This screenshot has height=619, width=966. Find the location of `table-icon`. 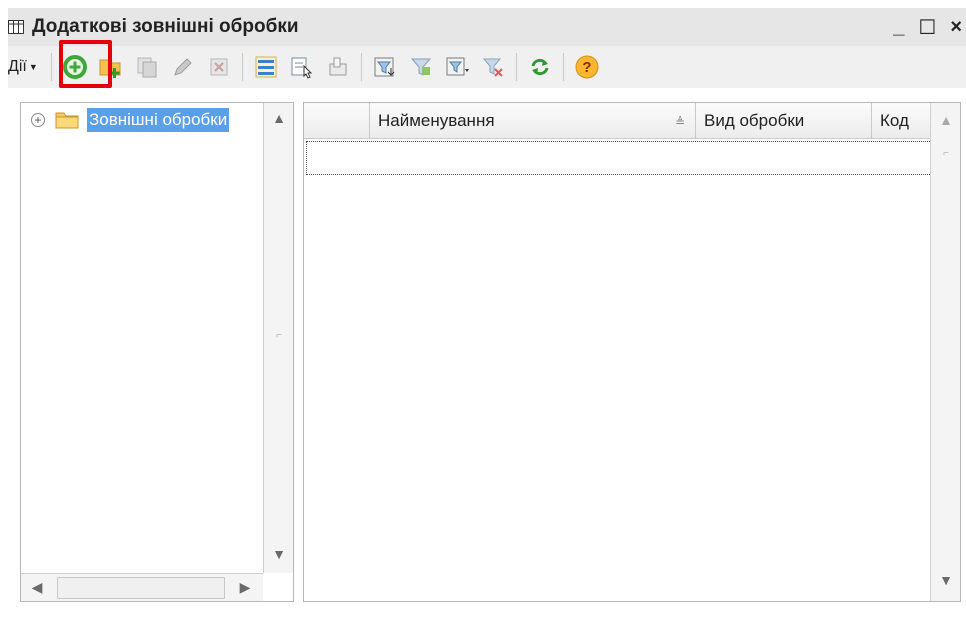

table-icon is located at coordinates (16, 27).